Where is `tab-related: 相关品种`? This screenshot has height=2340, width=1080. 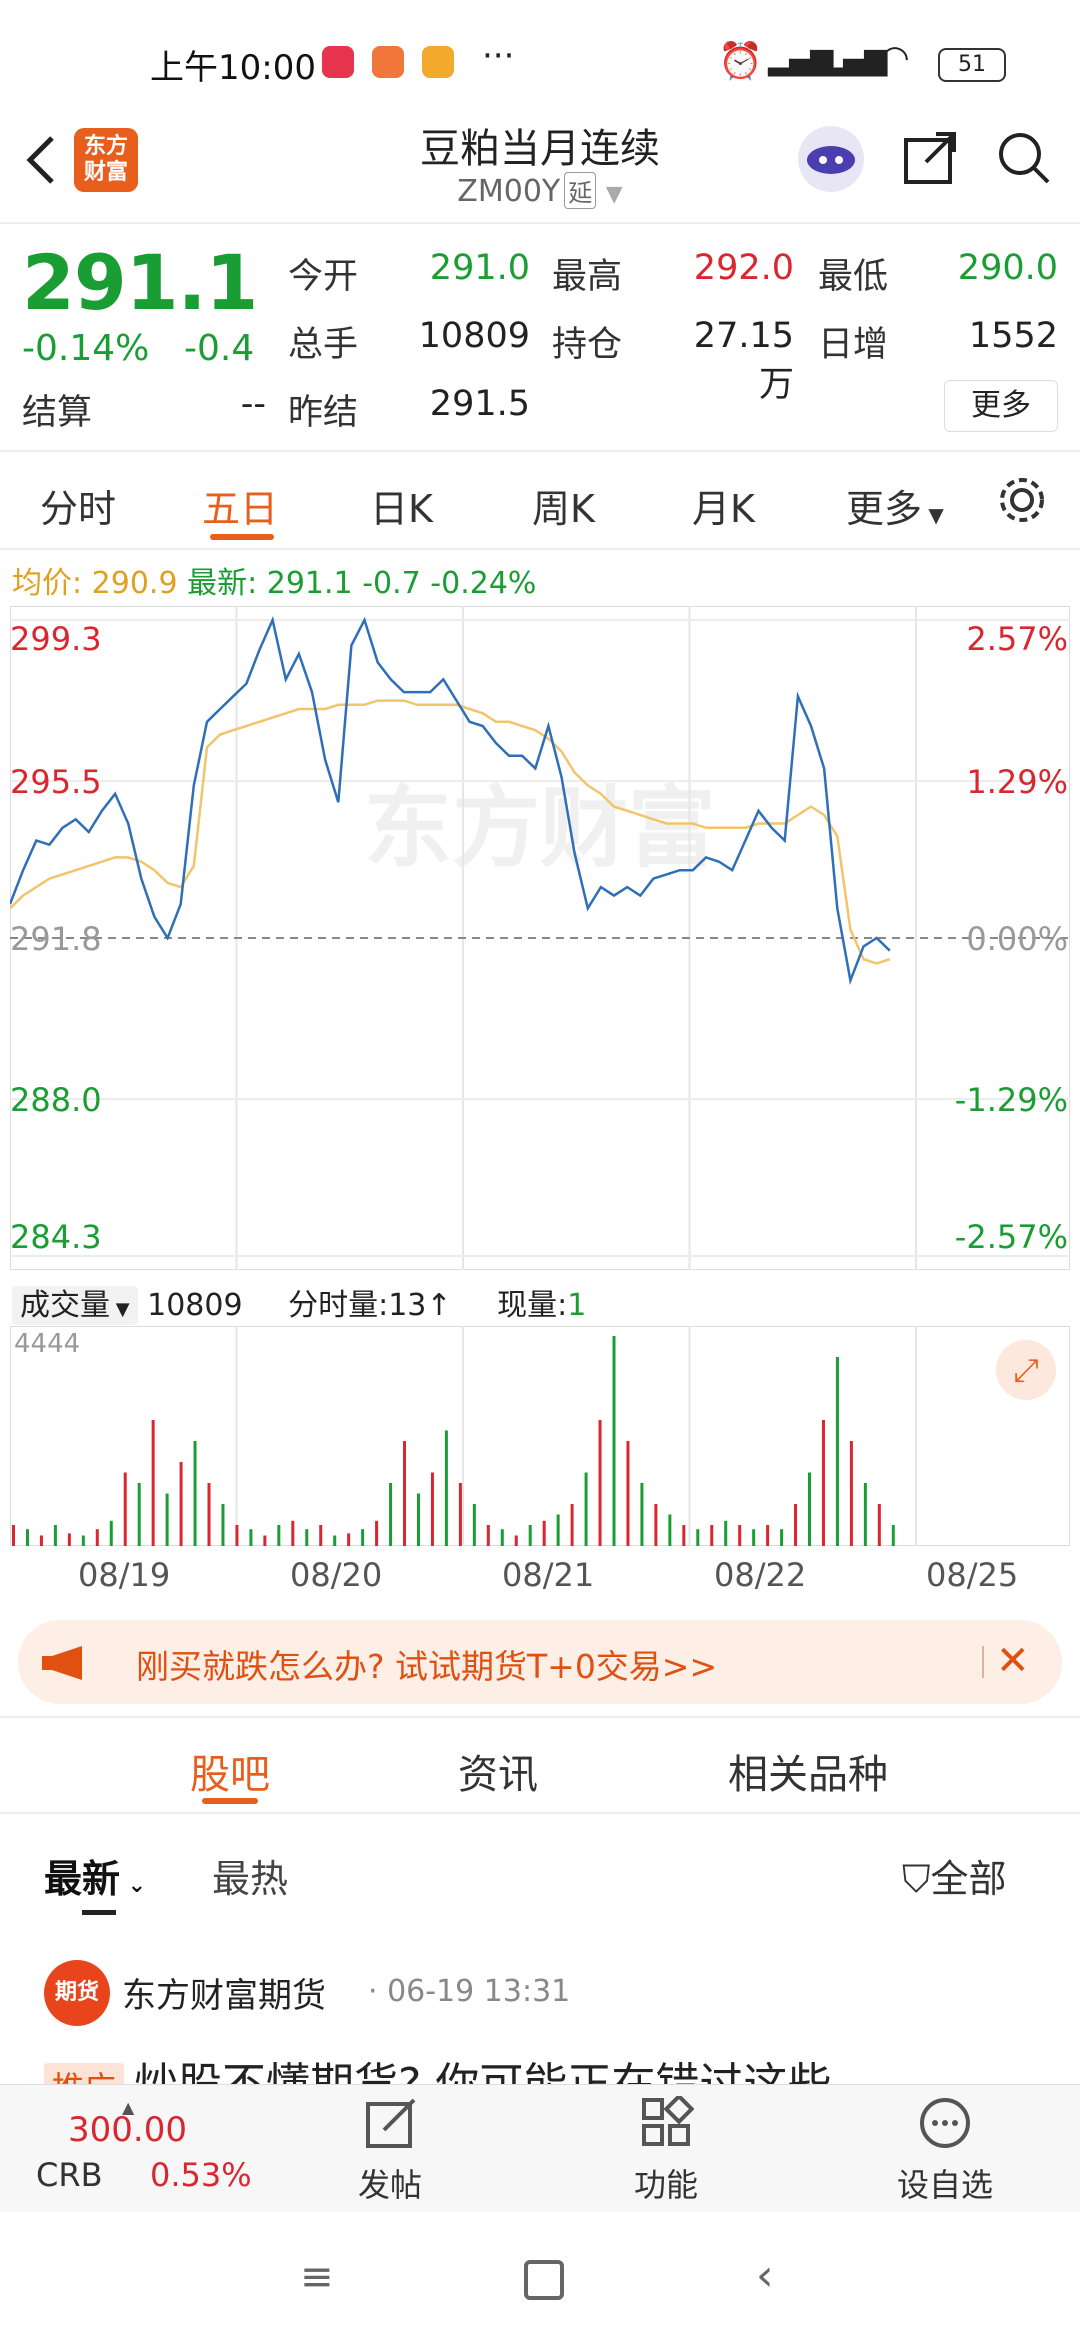
tab-related: 相关品种 is located at coordinates (808, 1771).